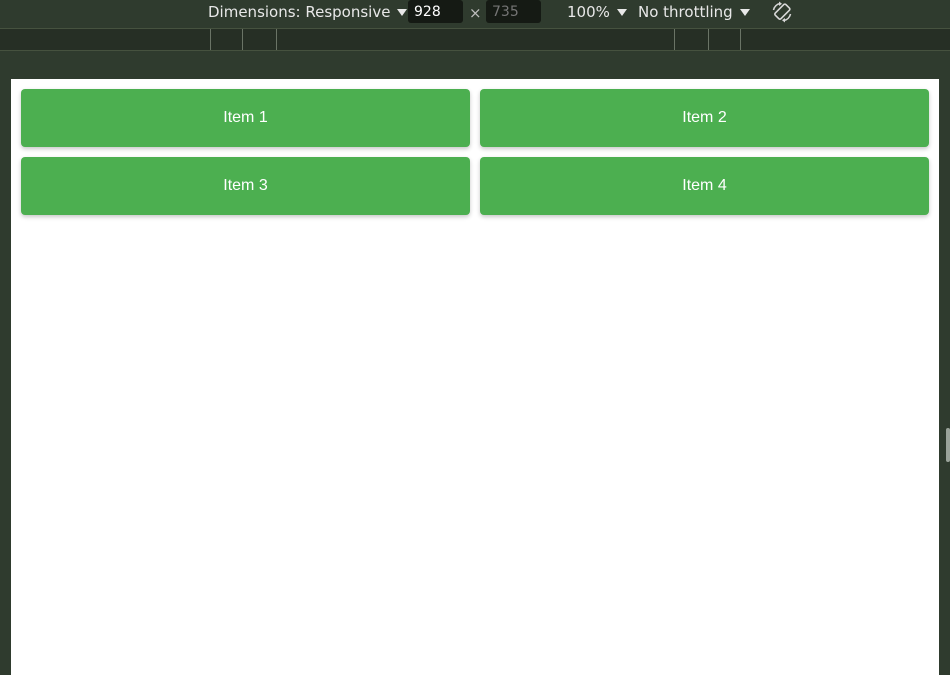 The image size is (950, 675). I want to click on throttling-dropdown: No throttling, so click(694, 12).